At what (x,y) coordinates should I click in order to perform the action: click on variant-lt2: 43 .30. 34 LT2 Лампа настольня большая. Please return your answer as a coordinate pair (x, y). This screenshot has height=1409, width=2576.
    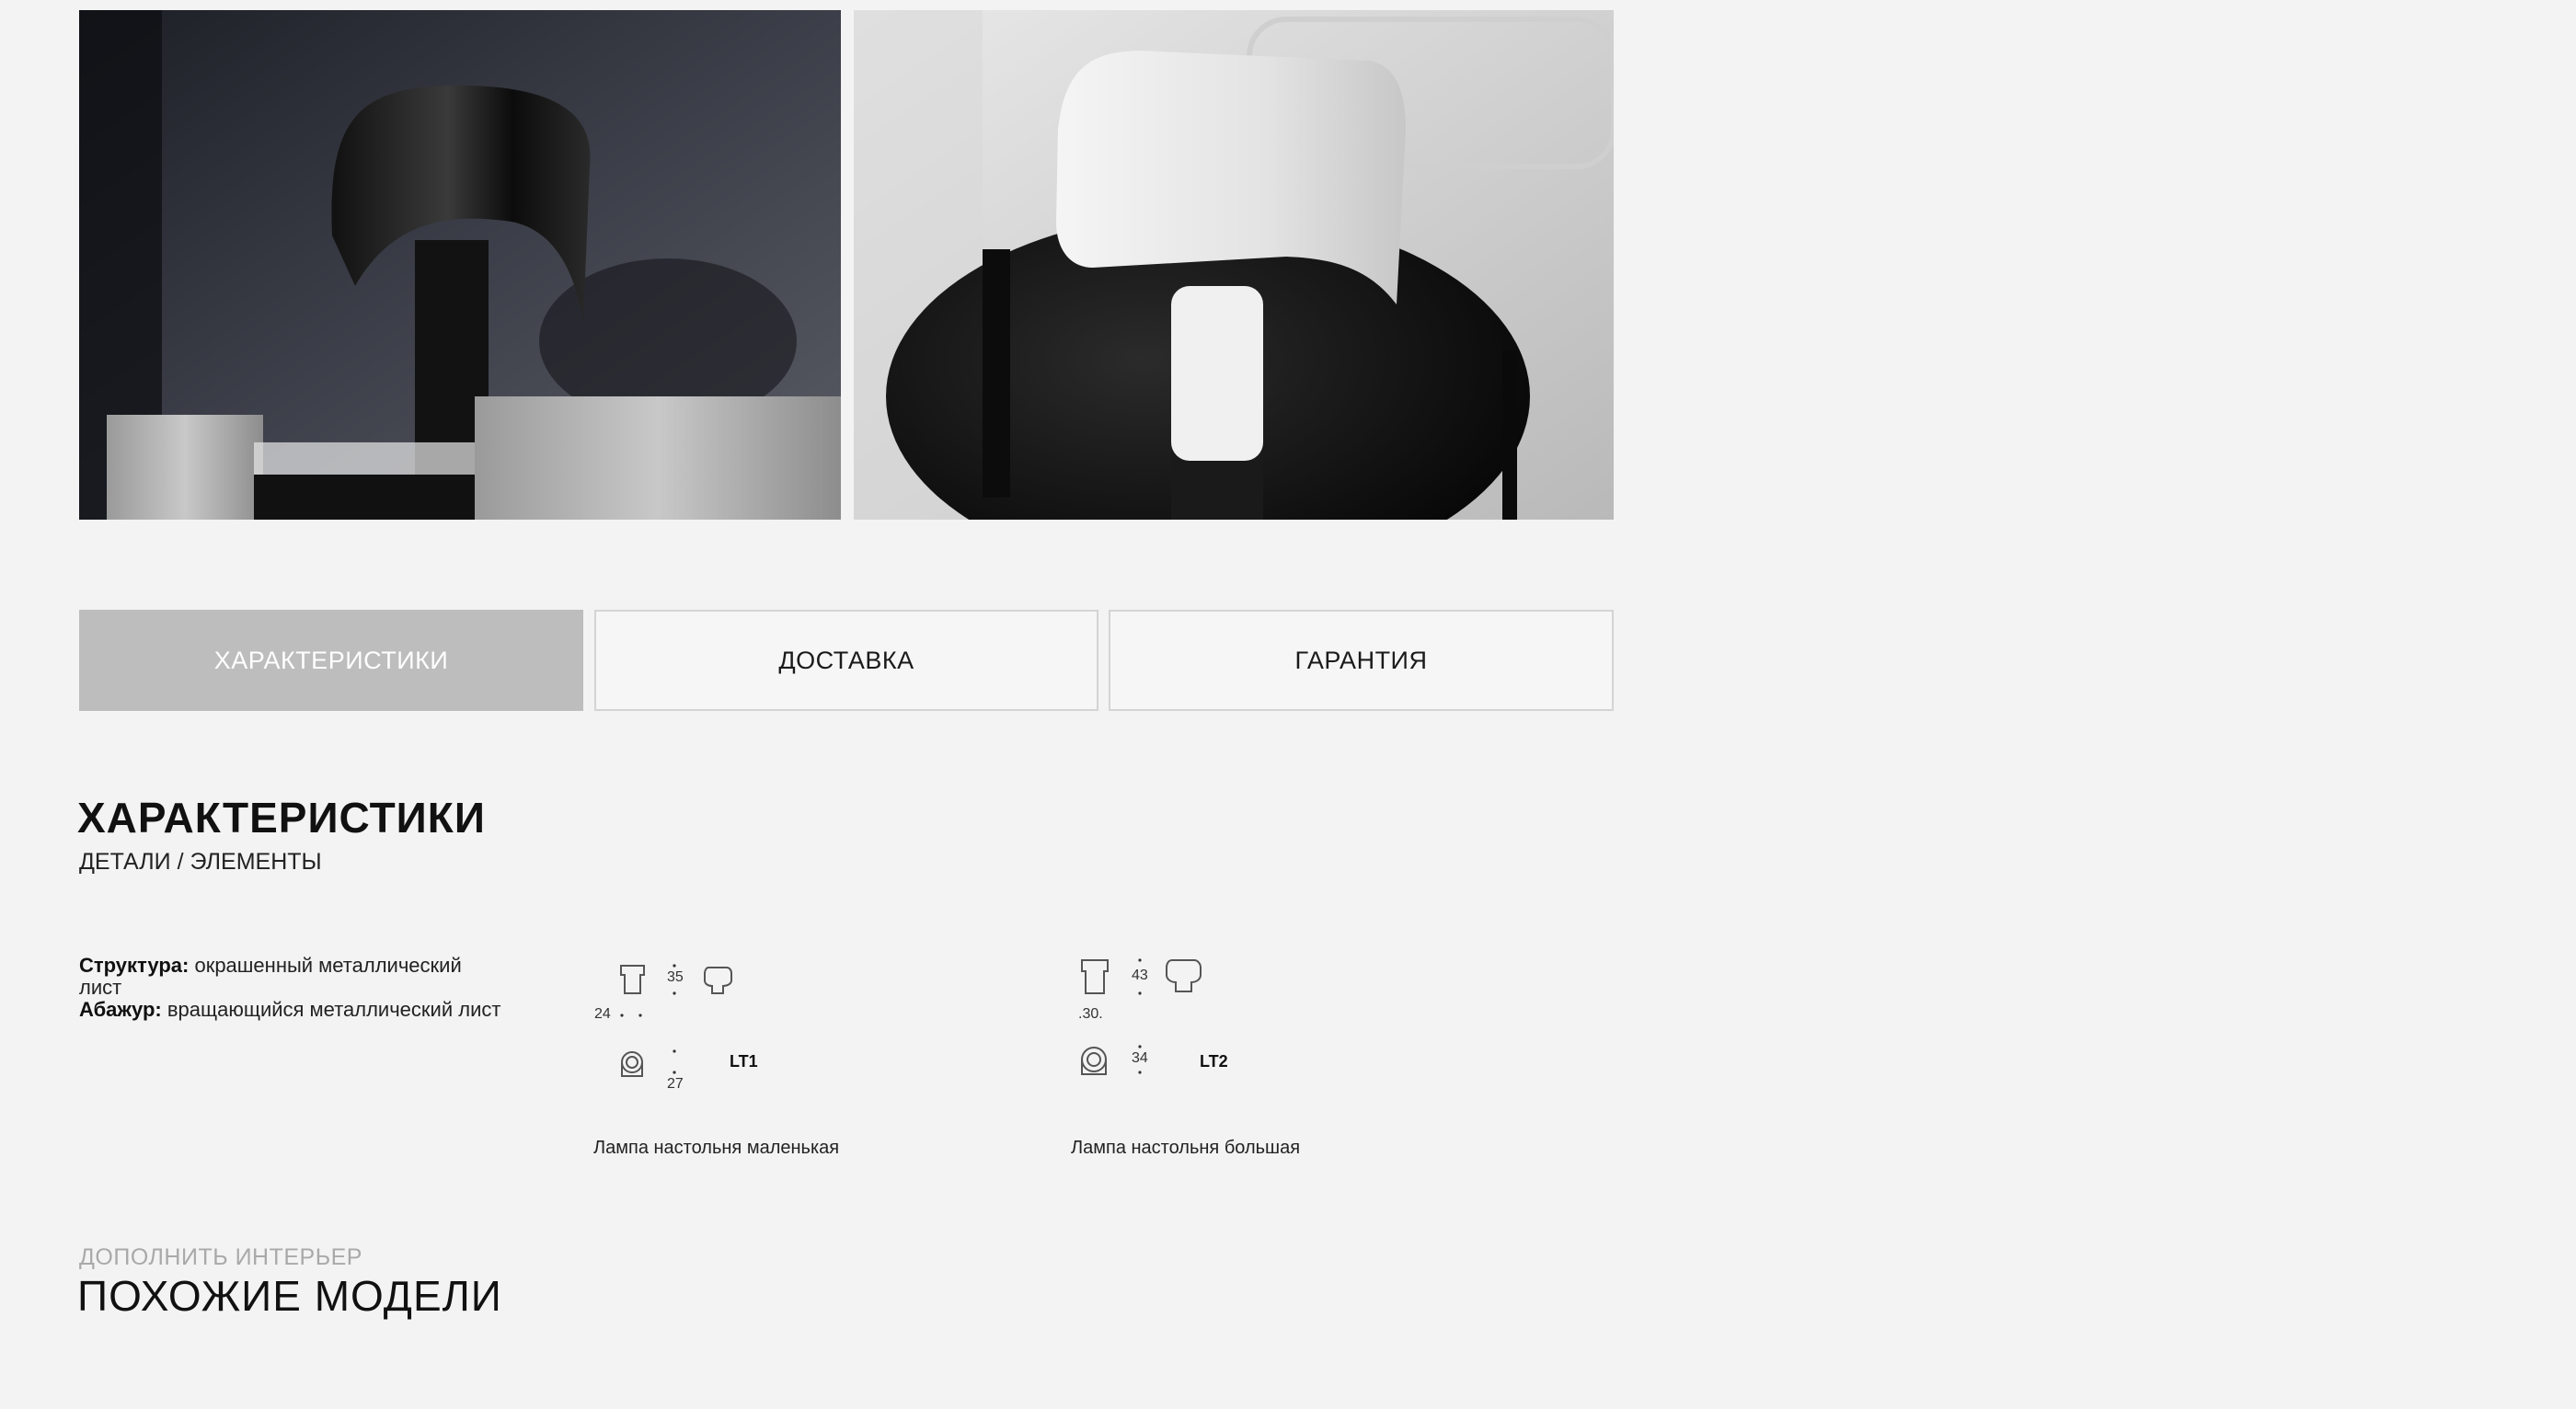
    Looking at the image, I should click on (1205, 1057).